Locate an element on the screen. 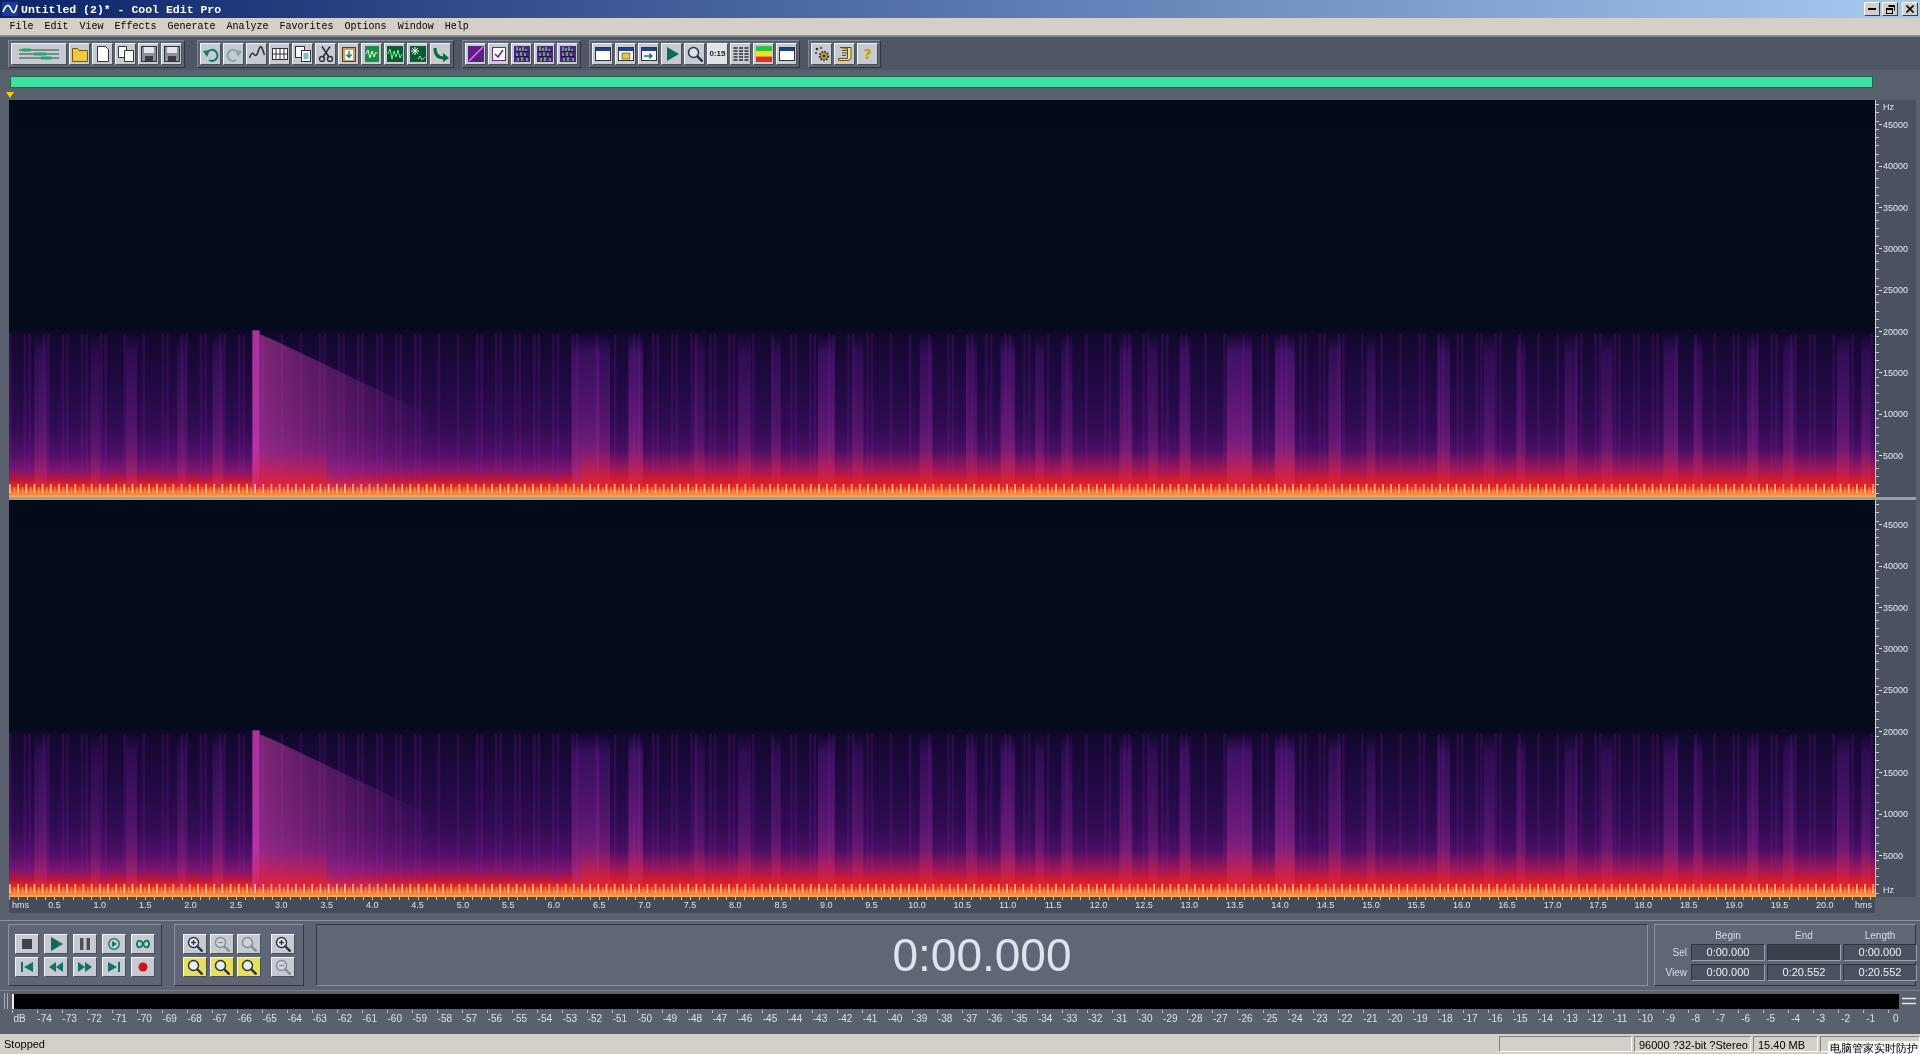  document-button is located at coordinates (102, 53).